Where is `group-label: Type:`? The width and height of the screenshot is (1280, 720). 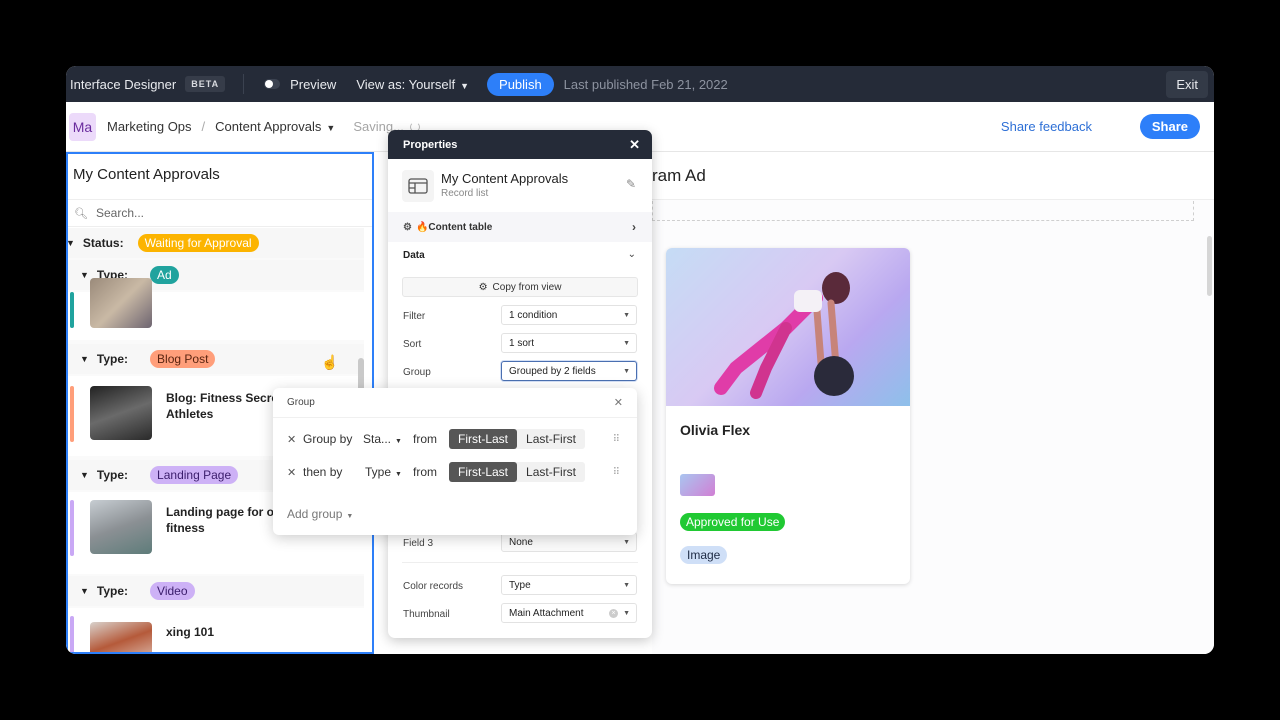 group-label: Type: is located at coordinates (112, 359).